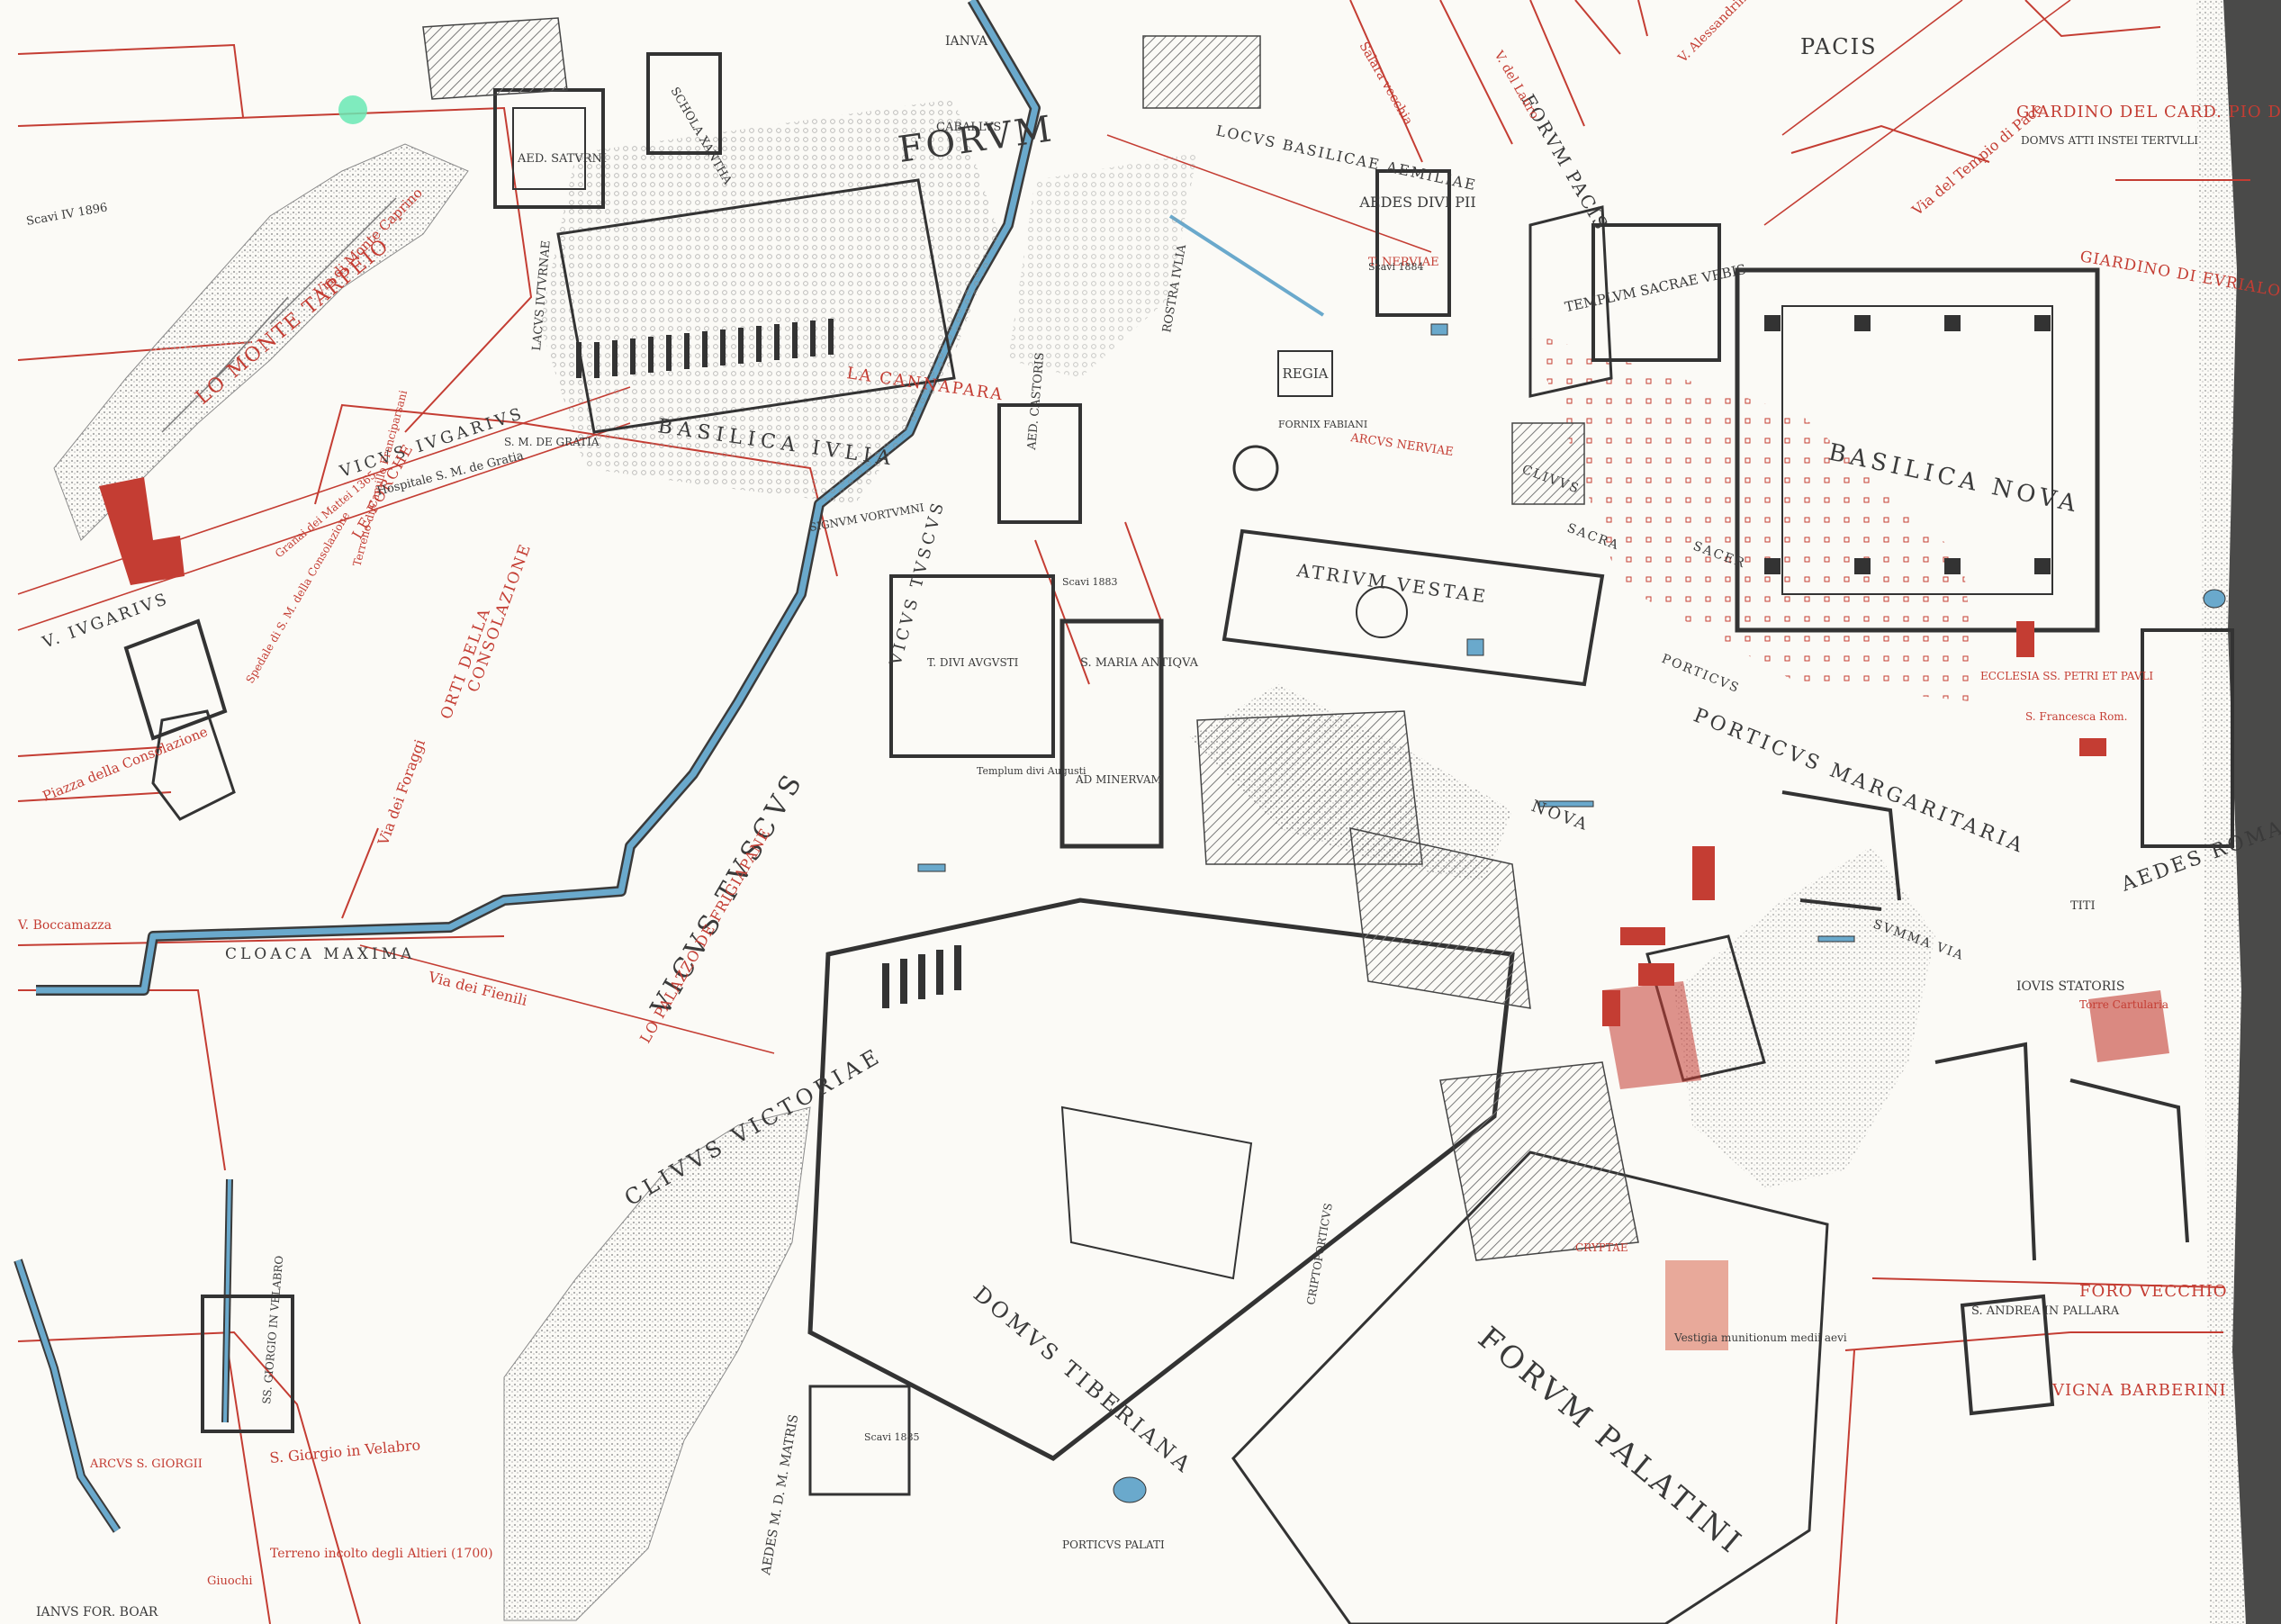 This screenshot has height=1624, width=2281. Describe the element at coordinates (2153, 1291) in the screenshot. I see `label-foro-vecchio: FORO VECCHIO` at that location.